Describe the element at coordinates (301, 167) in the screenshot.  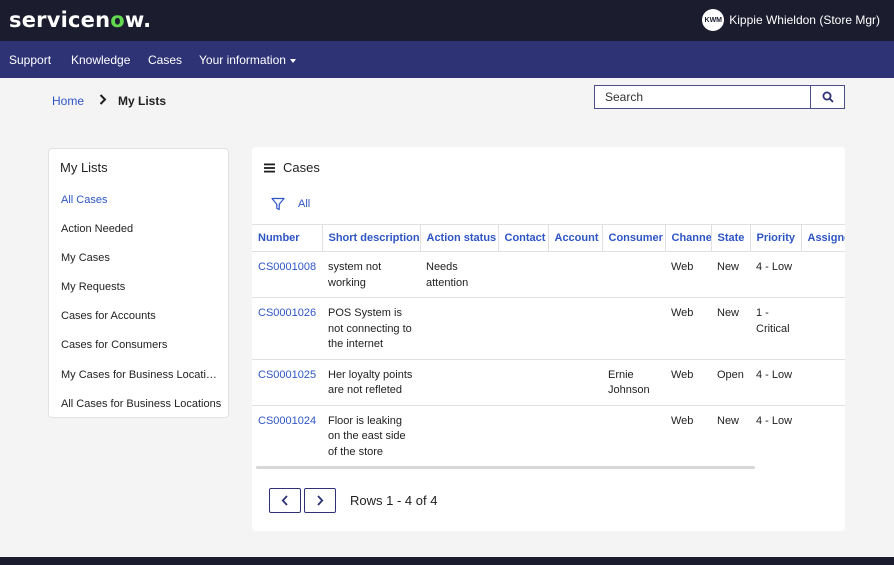
I see `cases-title: Cases` at that location.